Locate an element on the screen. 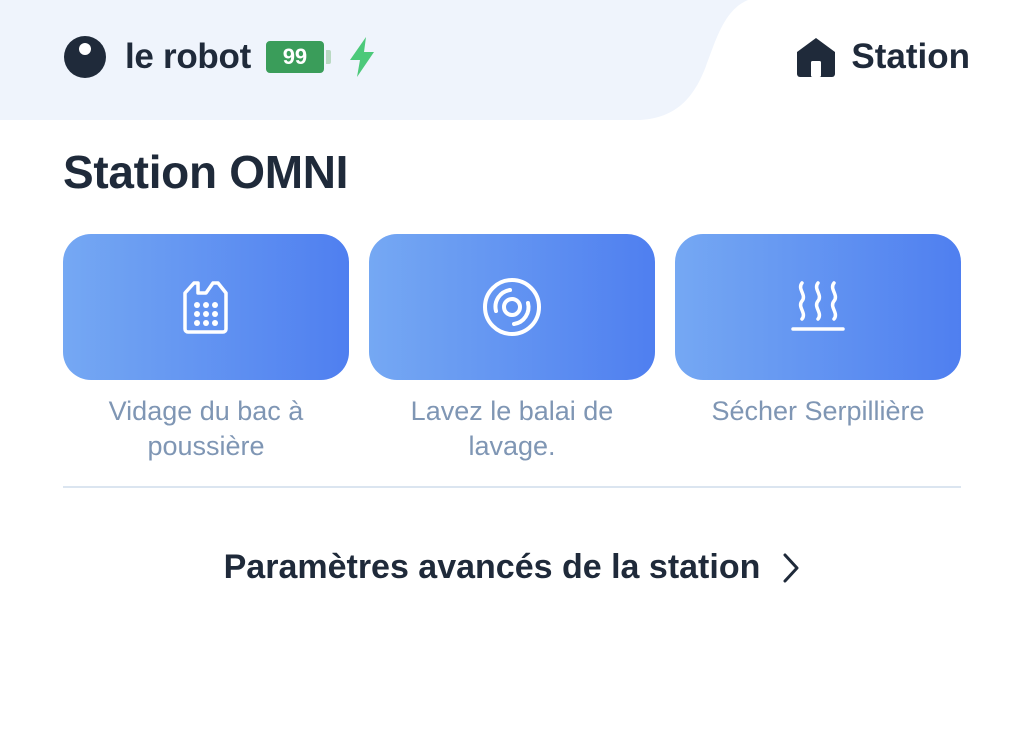 The image size is (1024, 740). advanced-station-settings-link: Paramètres avancés de la station is located at coordinates (512, 567).